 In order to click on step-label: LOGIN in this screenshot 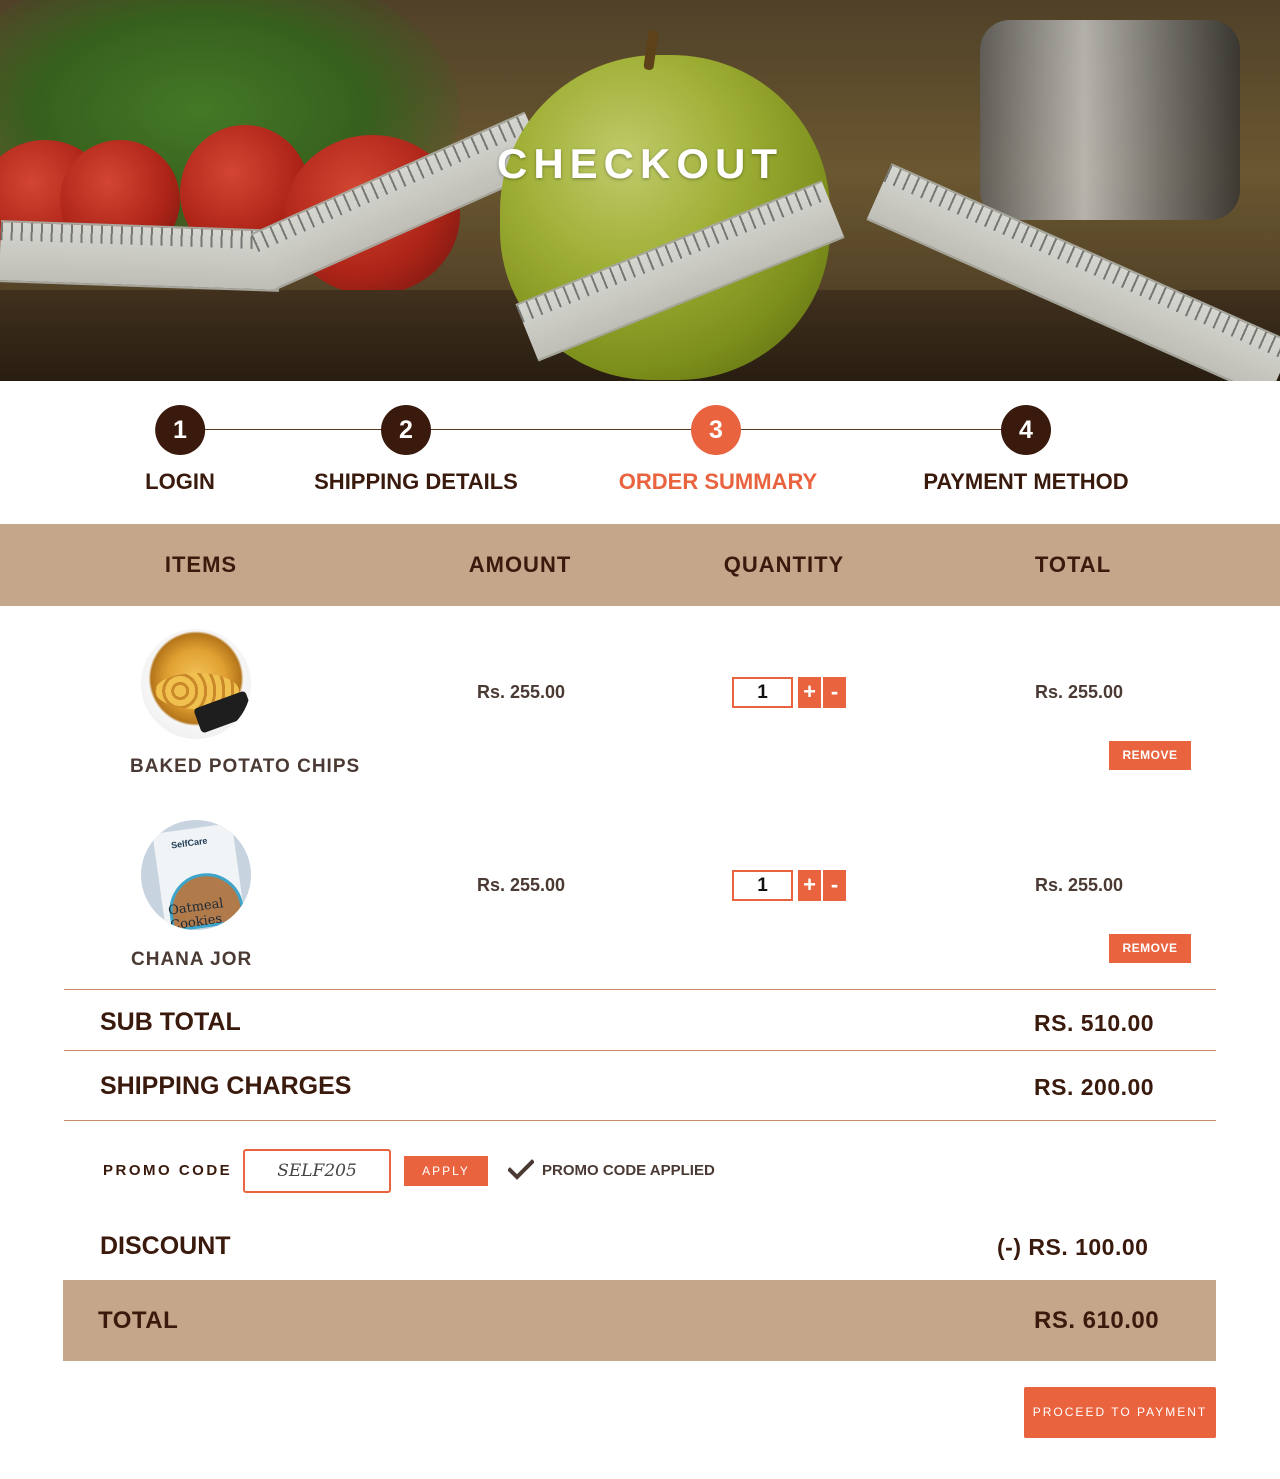, I will do `click(180, 481)`.